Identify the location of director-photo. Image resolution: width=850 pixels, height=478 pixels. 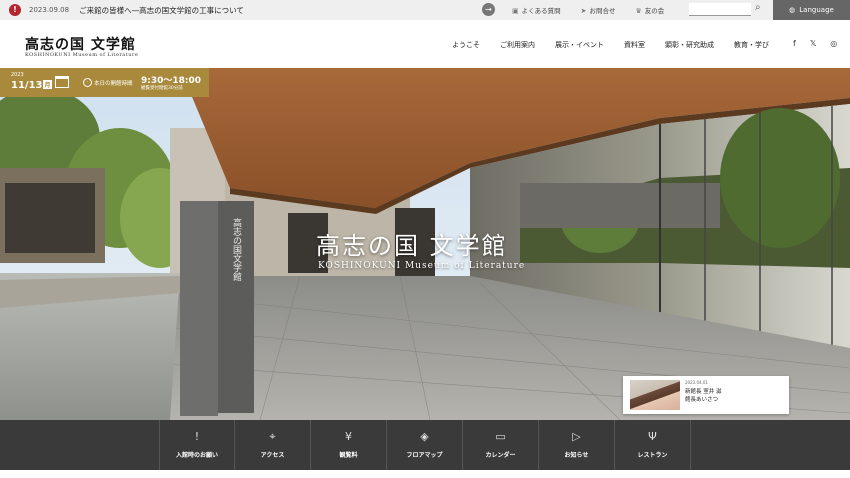
(655, 395).